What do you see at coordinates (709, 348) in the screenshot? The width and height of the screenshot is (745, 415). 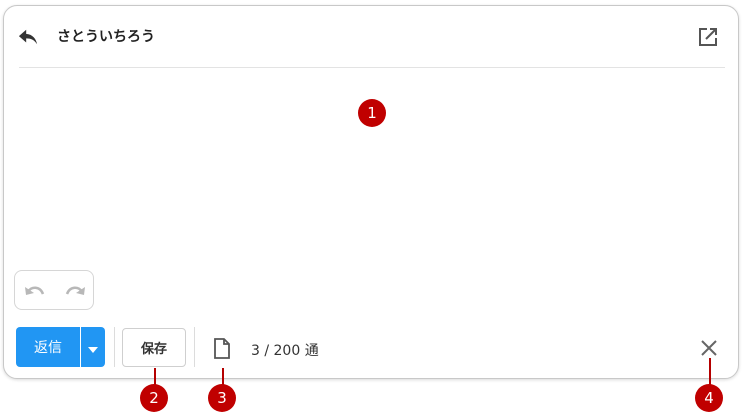 I see `close-icon` at bounding box center [709, 348].